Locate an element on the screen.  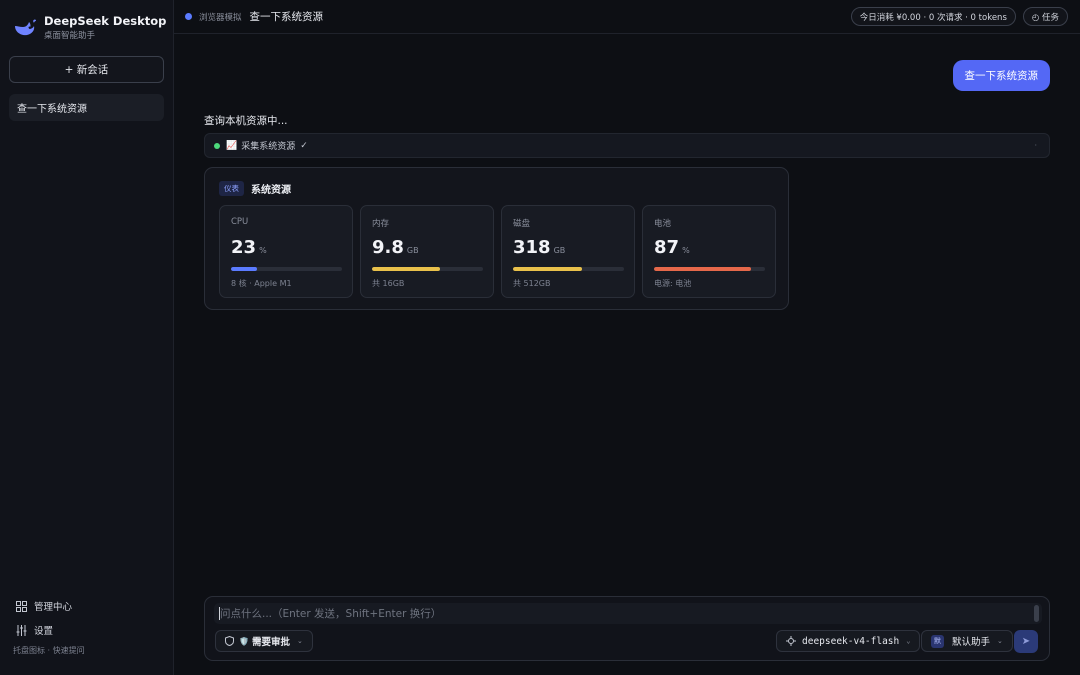
new-chat-button: + 新会话 is located at coordinates (86, 69).